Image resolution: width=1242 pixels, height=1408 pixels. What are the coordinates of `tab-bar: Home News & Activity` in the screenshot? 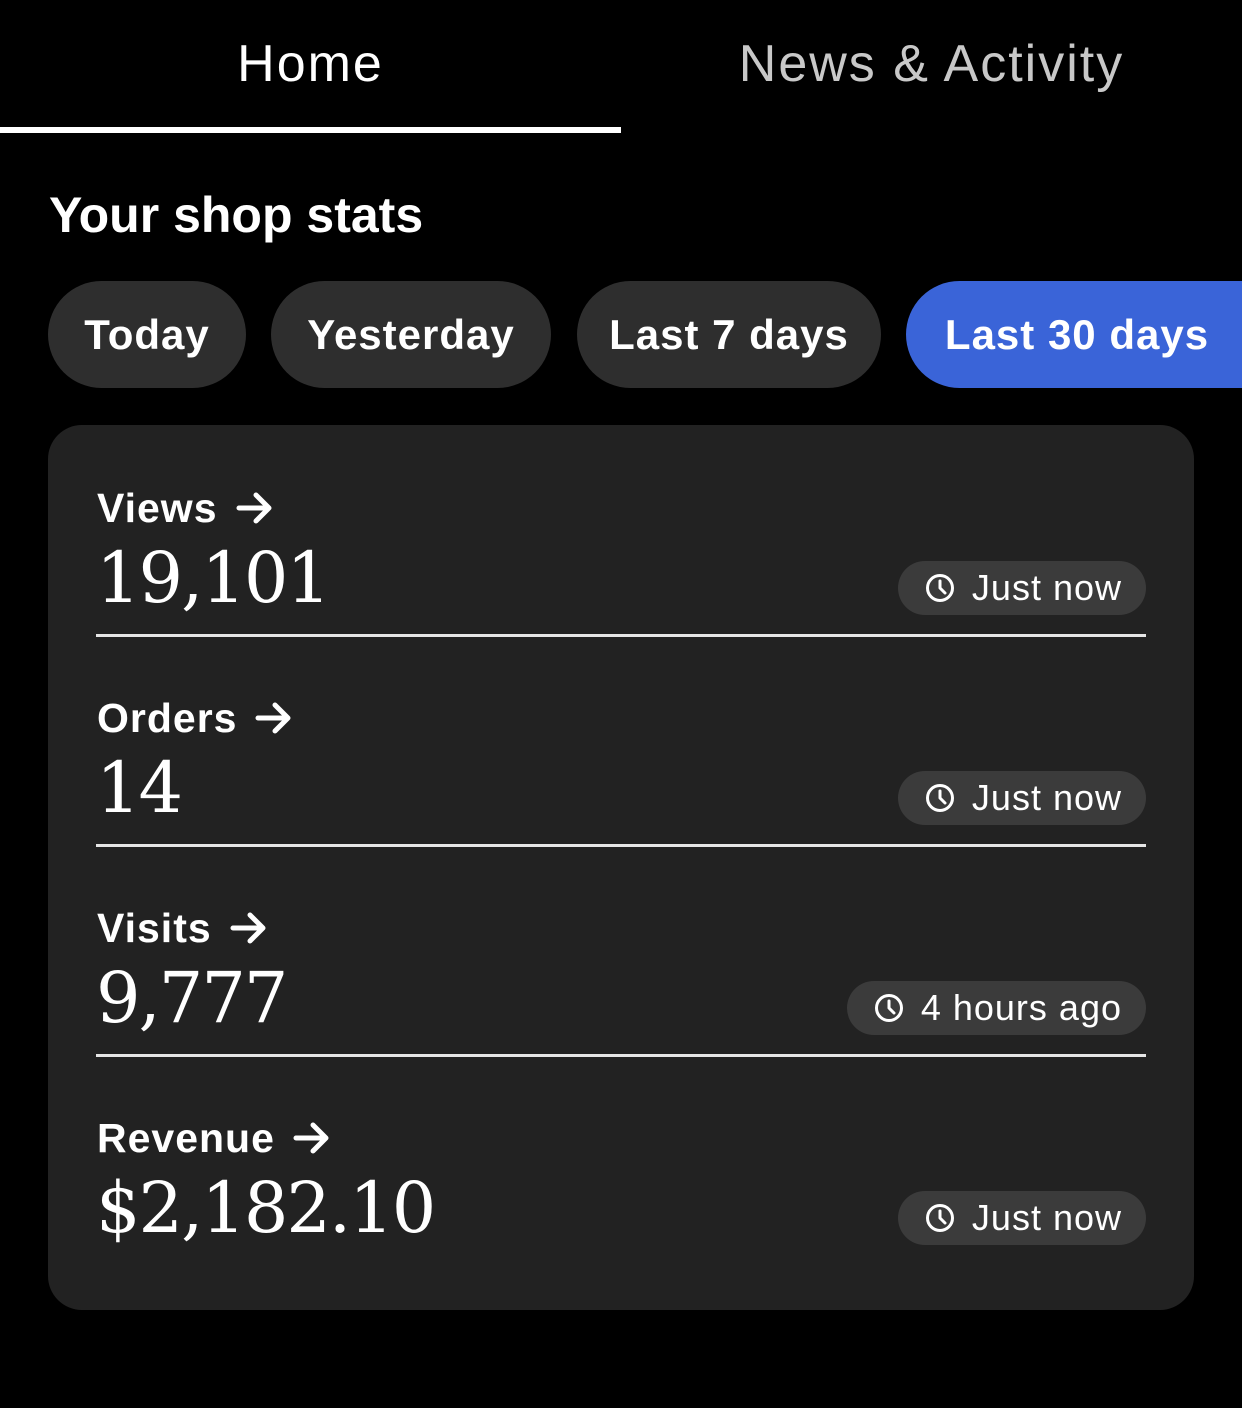 It's located at (621, 67).